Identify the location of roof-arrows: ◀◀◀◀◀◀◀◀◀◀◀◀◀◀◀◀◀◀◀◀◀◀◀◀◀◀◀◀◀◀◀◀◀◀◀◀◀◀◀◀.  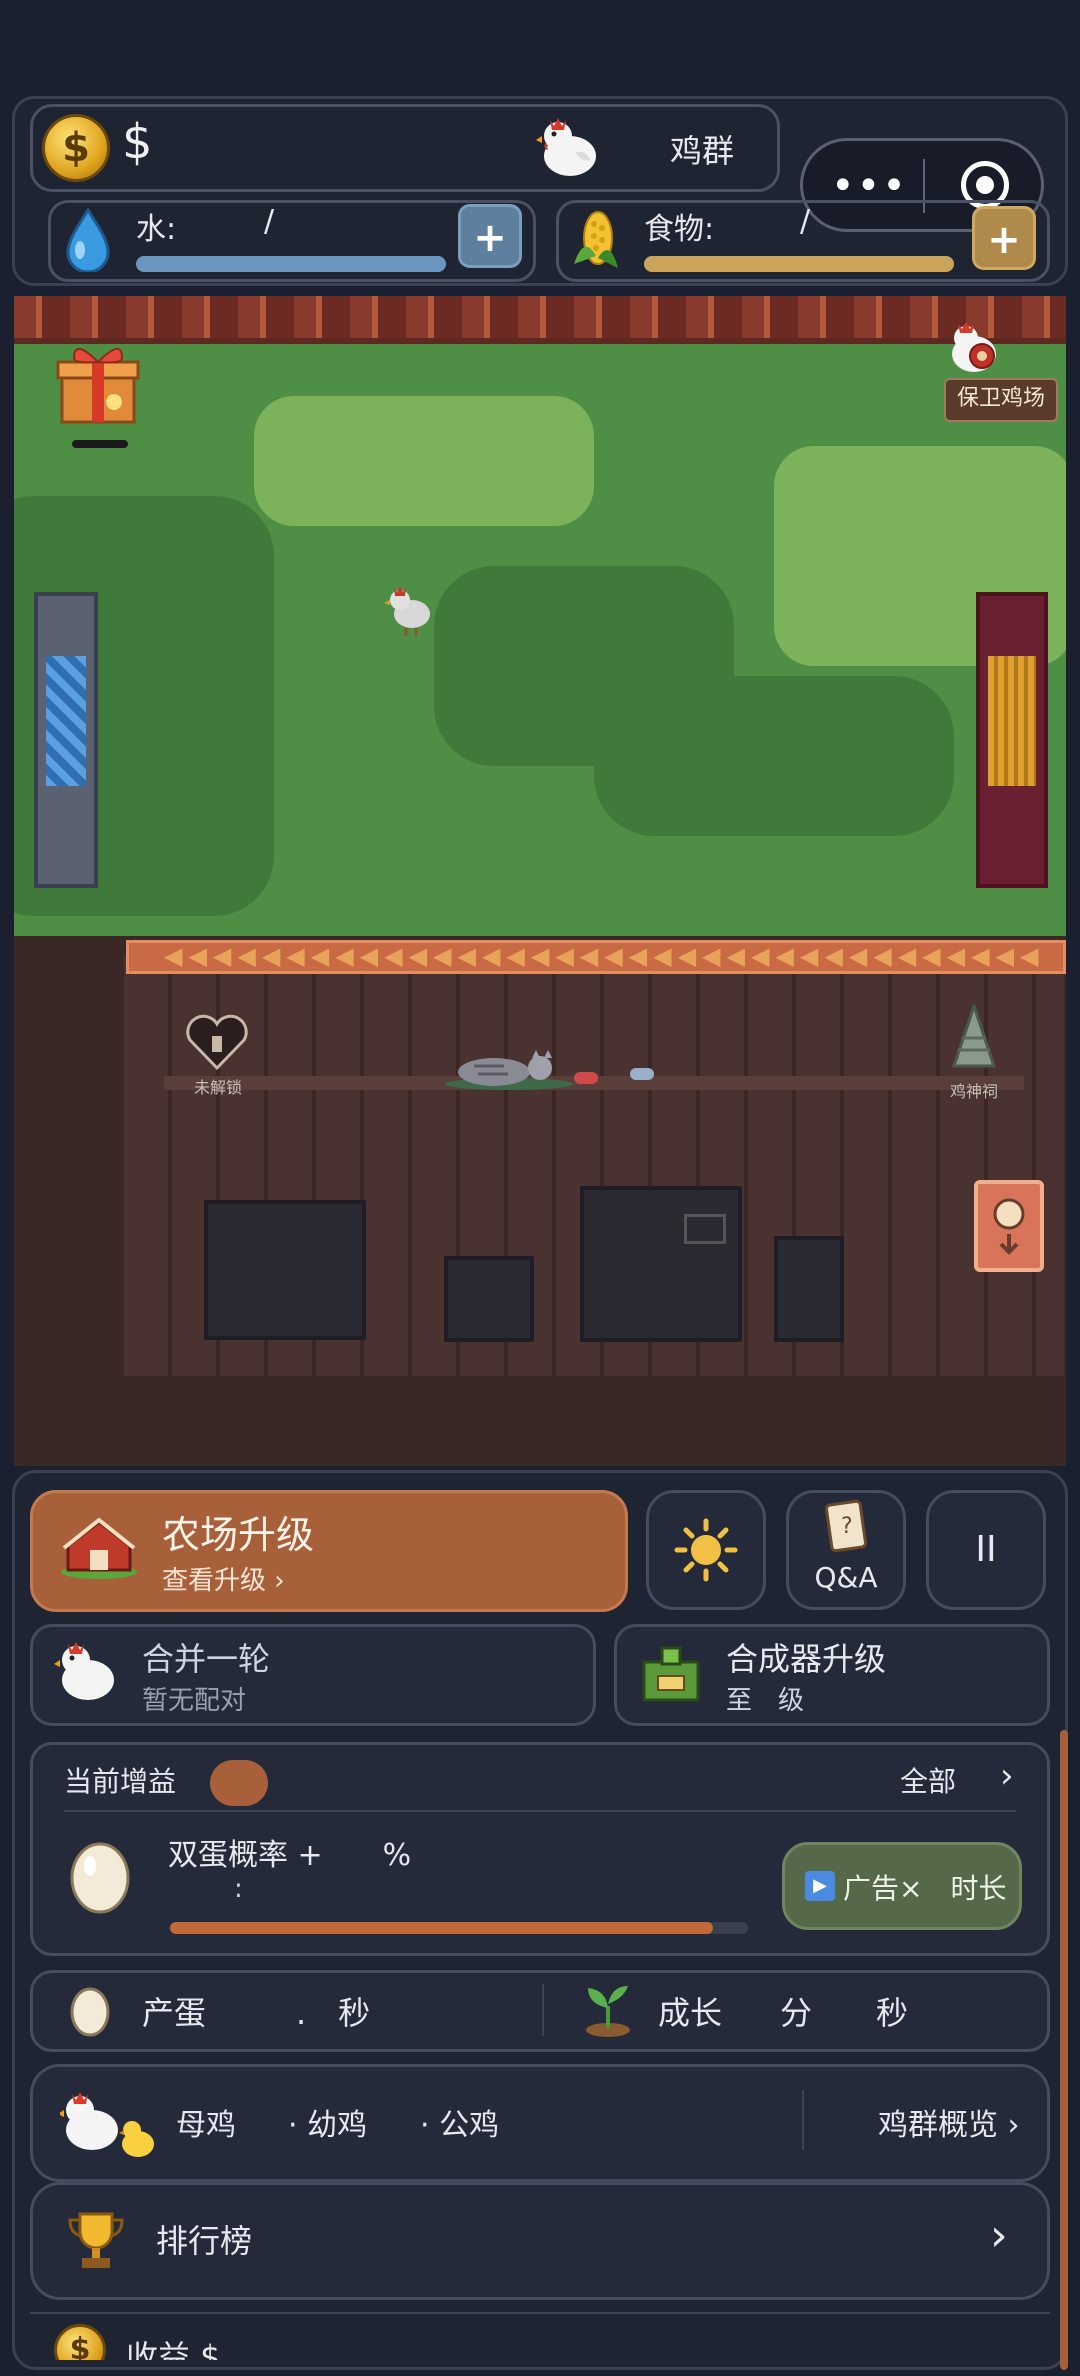
(604, 955).